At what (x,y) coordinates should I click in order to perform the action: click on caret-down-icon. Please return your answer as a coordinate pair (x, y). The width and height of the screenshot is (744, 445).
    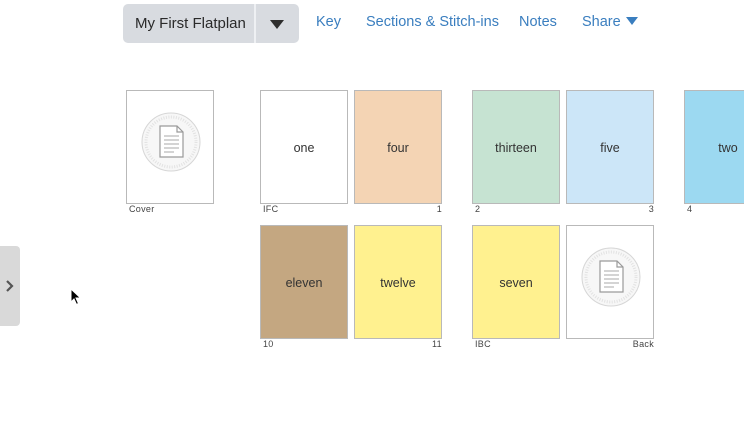
    Looking at the image, I should click on (631, 21).